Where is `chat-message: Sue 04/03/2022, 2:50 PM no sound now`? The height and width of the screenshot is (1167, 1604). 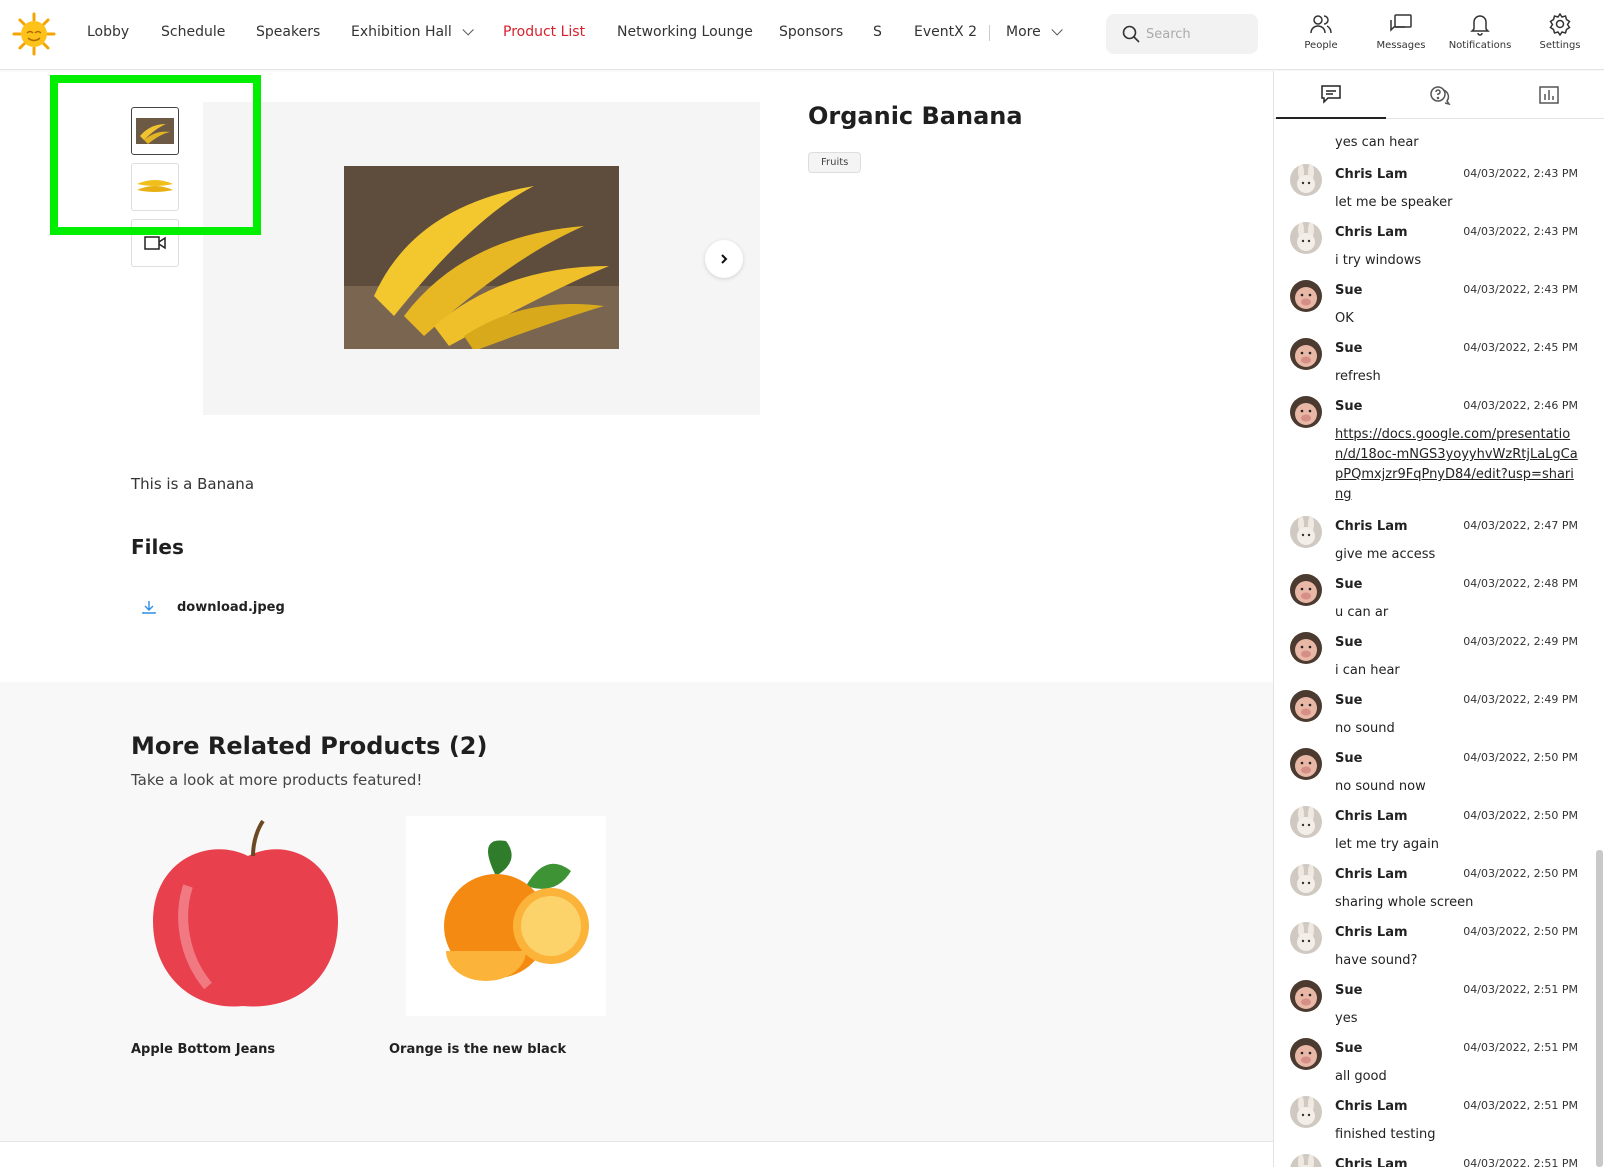
chat-message: Sue 04/03/2022, 2:50 PM no sound now is located at coordinates (1434, 777).